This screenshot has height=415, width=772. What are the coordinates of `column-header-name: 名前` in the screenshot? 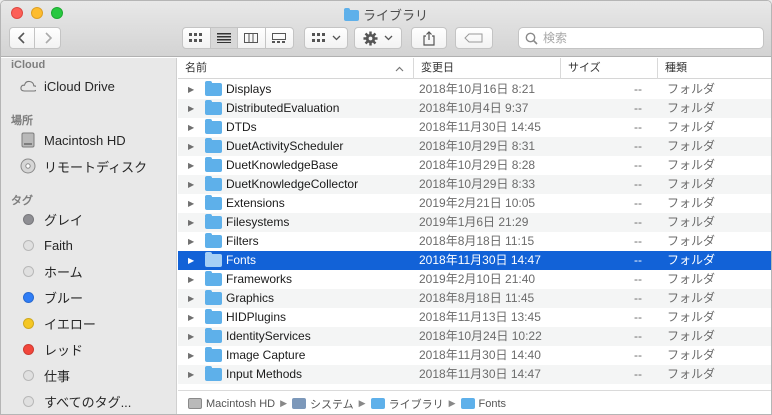 It's located at (295, 68).